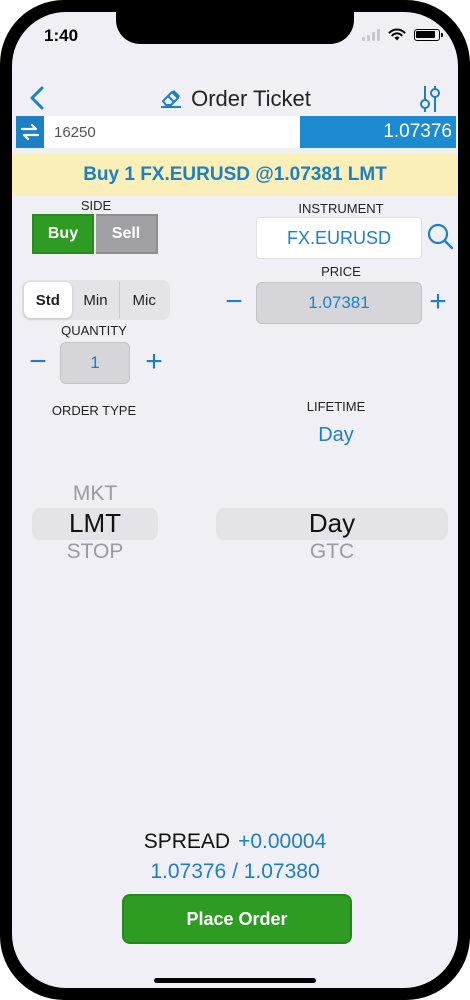 The height and width of the screenshot is (1000, 470). Describe the element at coordinates (339, 303) in the screenshot. I see `price-field: 1.07381` at that location.